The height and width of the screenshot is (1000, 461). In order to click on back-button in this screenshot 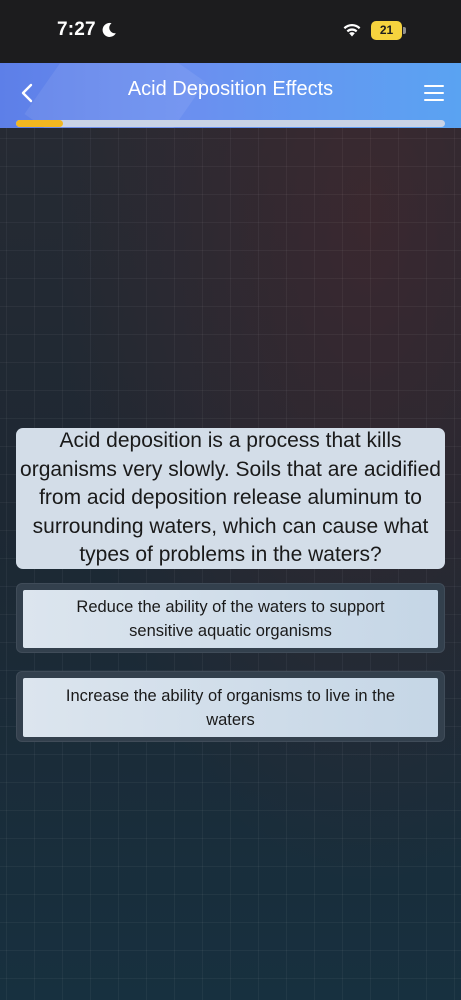, I will do `click(28, 93)`.